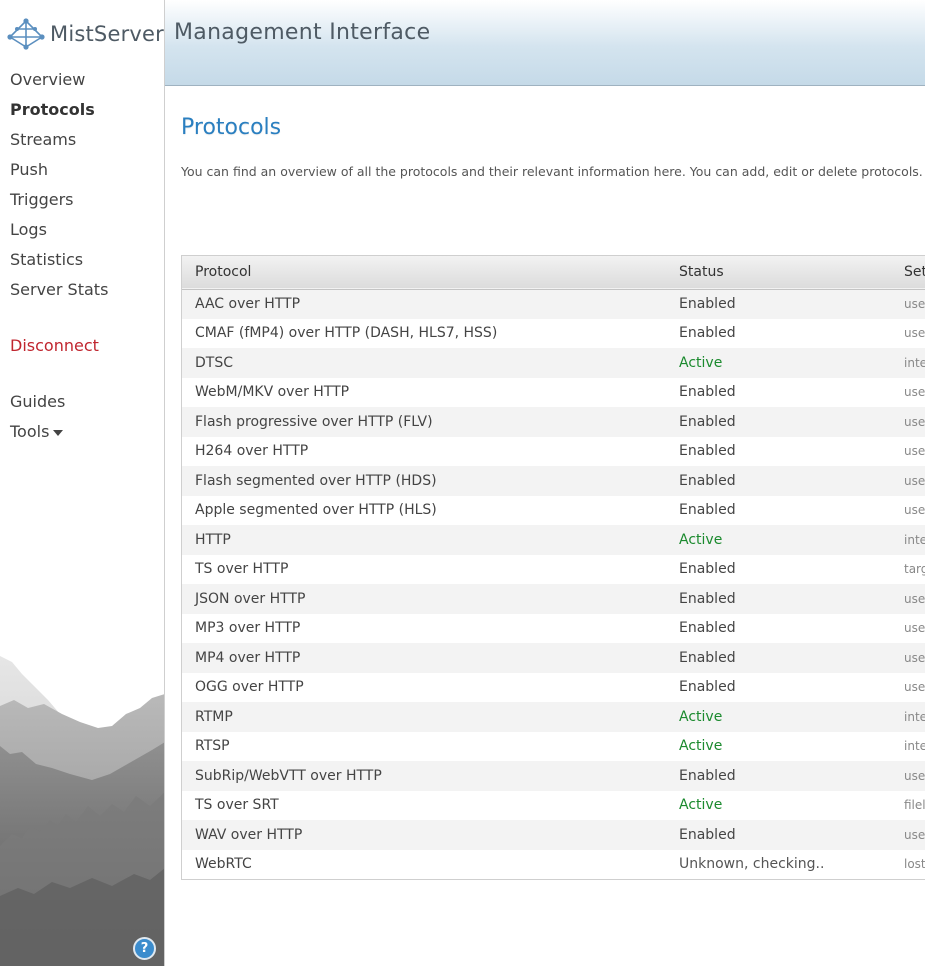 This screenshot has height=966, width=925. Describe the element at coordinates (248, 628) in the screenshot. I see `protocol-cell: MP3 over HTTP` at that location.